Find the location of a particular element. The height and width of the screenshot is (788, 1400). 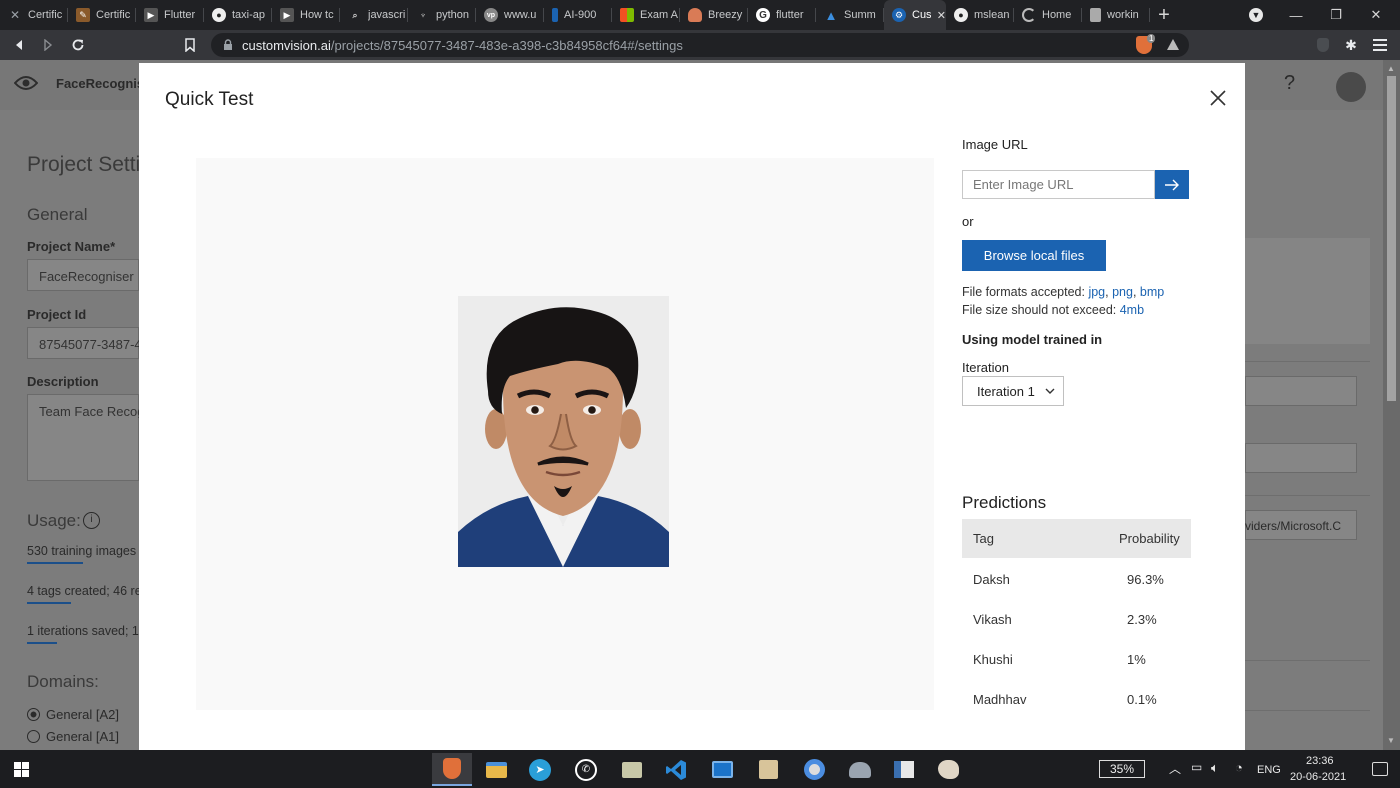

usage-tags: 4 tags created; 46 re is located at coordinates (84, 591).